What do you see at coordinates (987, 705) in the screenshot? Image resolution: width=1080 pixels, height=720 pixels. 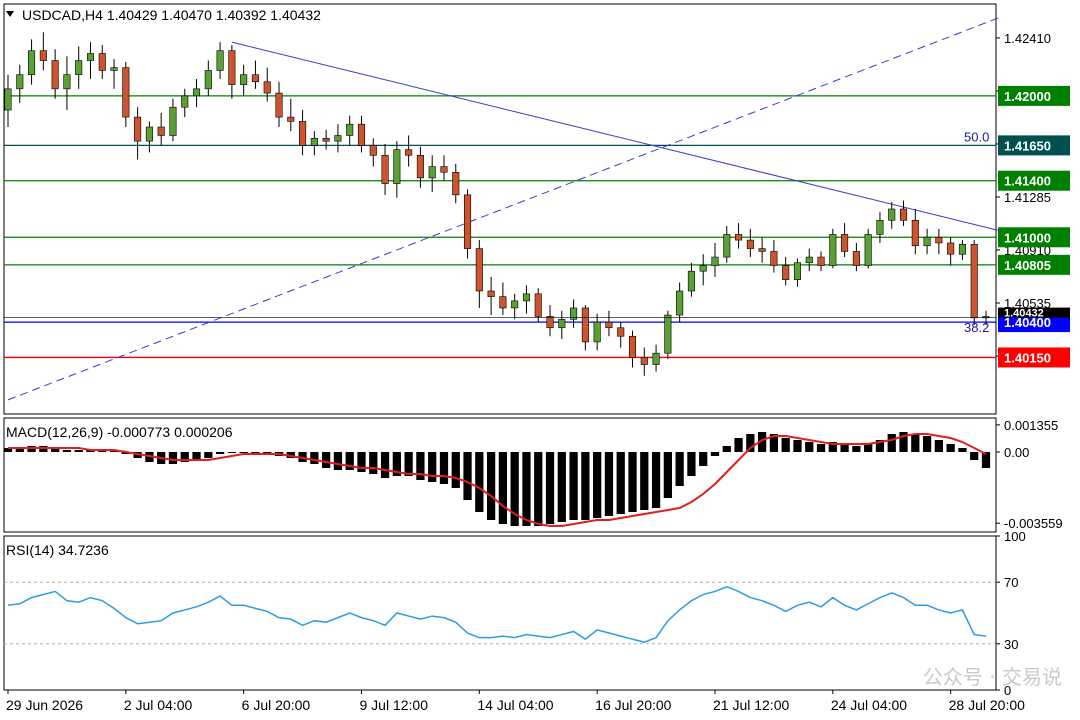 I see `time-tick-label: 28 Jul 20:00` at bounding box center [987, 705].